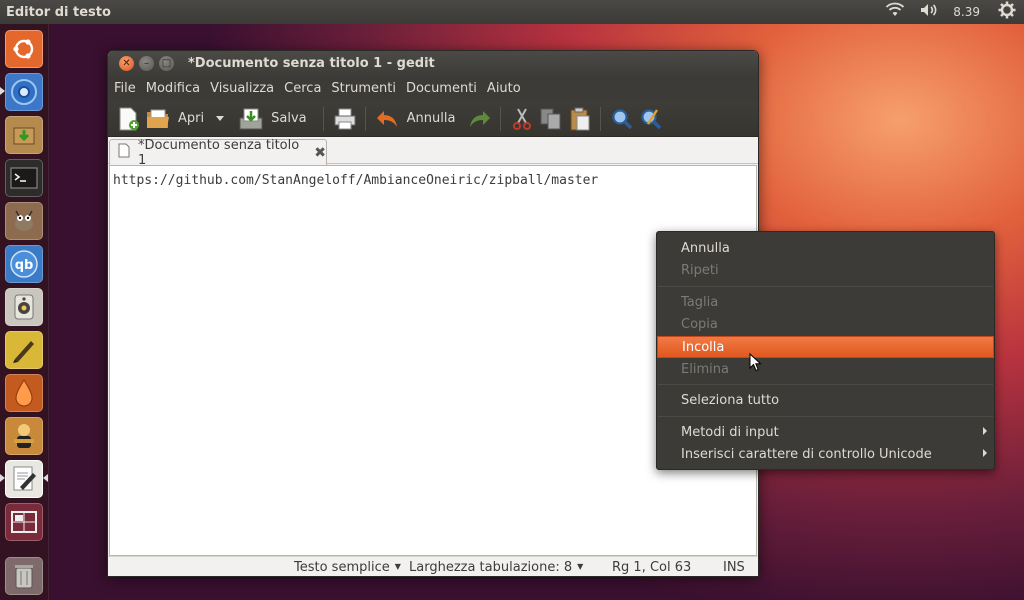 Image resolution: width=1024 pixels, height=600 pixels. What do you see at coordinates (191, 118) in the screenshot?
I see `open-button-label: Apri` at bounding box center [191, 118].